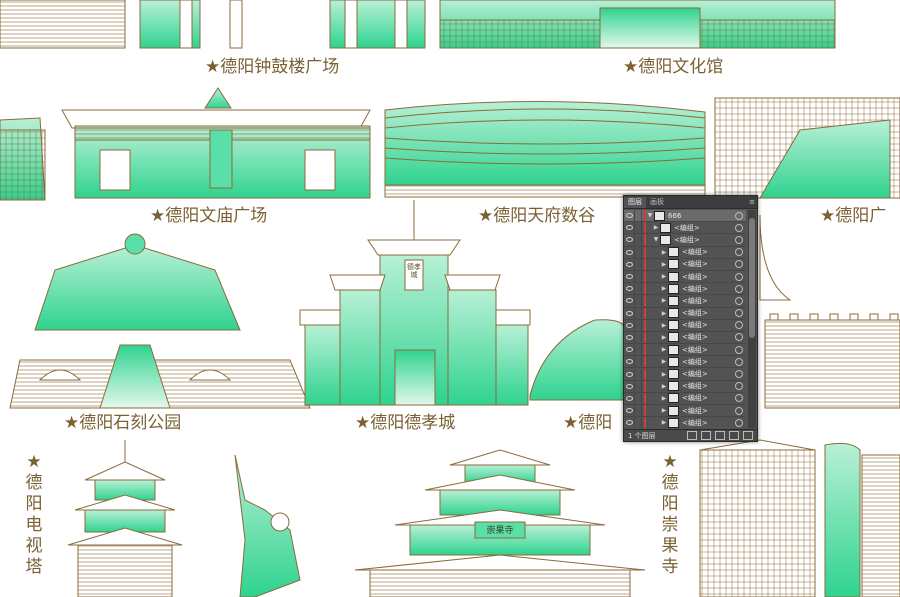  Describe the element at coordinates (752, 319) in the screenshot. I see `layers-scrollbar` at that location.